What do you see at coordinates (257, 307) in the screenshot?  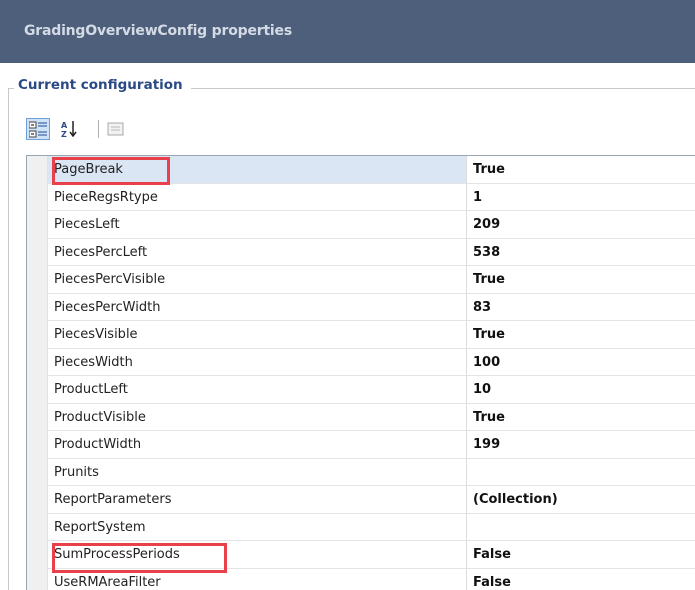 I see `property-name: PiecesPercWidth` at bounding box center [257, 307].